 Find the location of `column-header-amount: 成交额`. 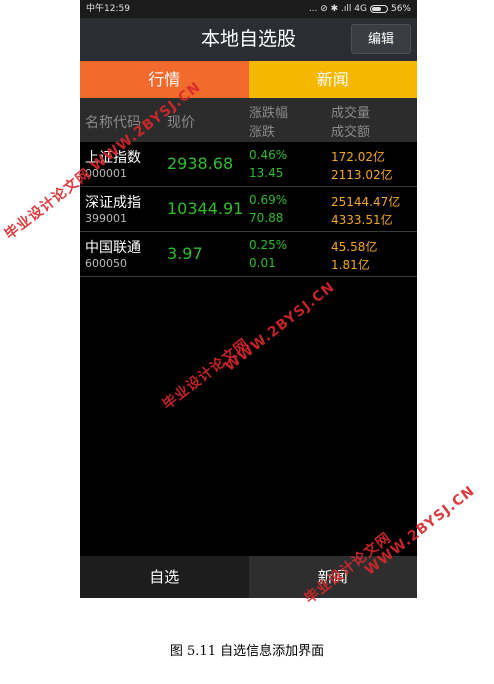

column-header-amount: 成交额 is located at coordinates (350, 130).